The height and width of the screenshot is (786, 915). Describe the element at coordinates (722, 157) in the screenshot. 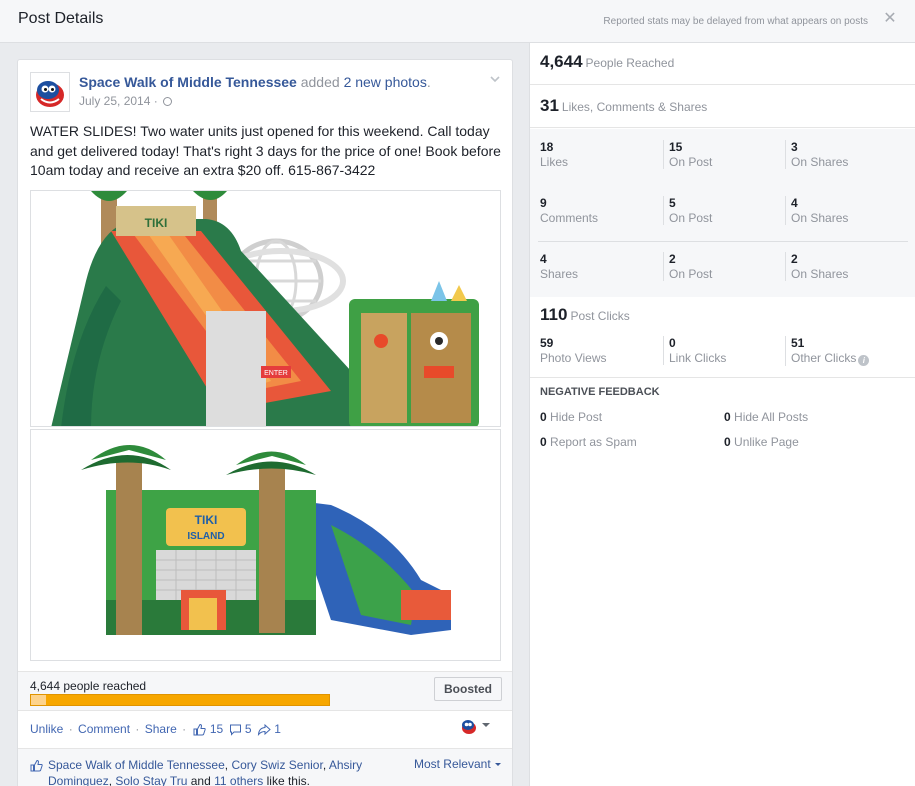

I see `likes-stats-row: 18 Likes 15 On Post 3 On Shares` at that location.